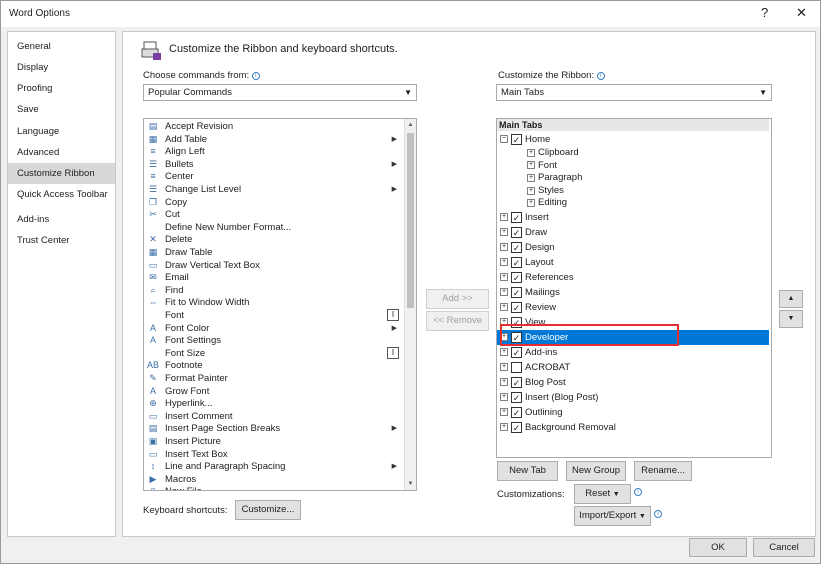  Describe the element at coordinates (516, 367) in the screenshot. I see `tab-checkbox` at that location.